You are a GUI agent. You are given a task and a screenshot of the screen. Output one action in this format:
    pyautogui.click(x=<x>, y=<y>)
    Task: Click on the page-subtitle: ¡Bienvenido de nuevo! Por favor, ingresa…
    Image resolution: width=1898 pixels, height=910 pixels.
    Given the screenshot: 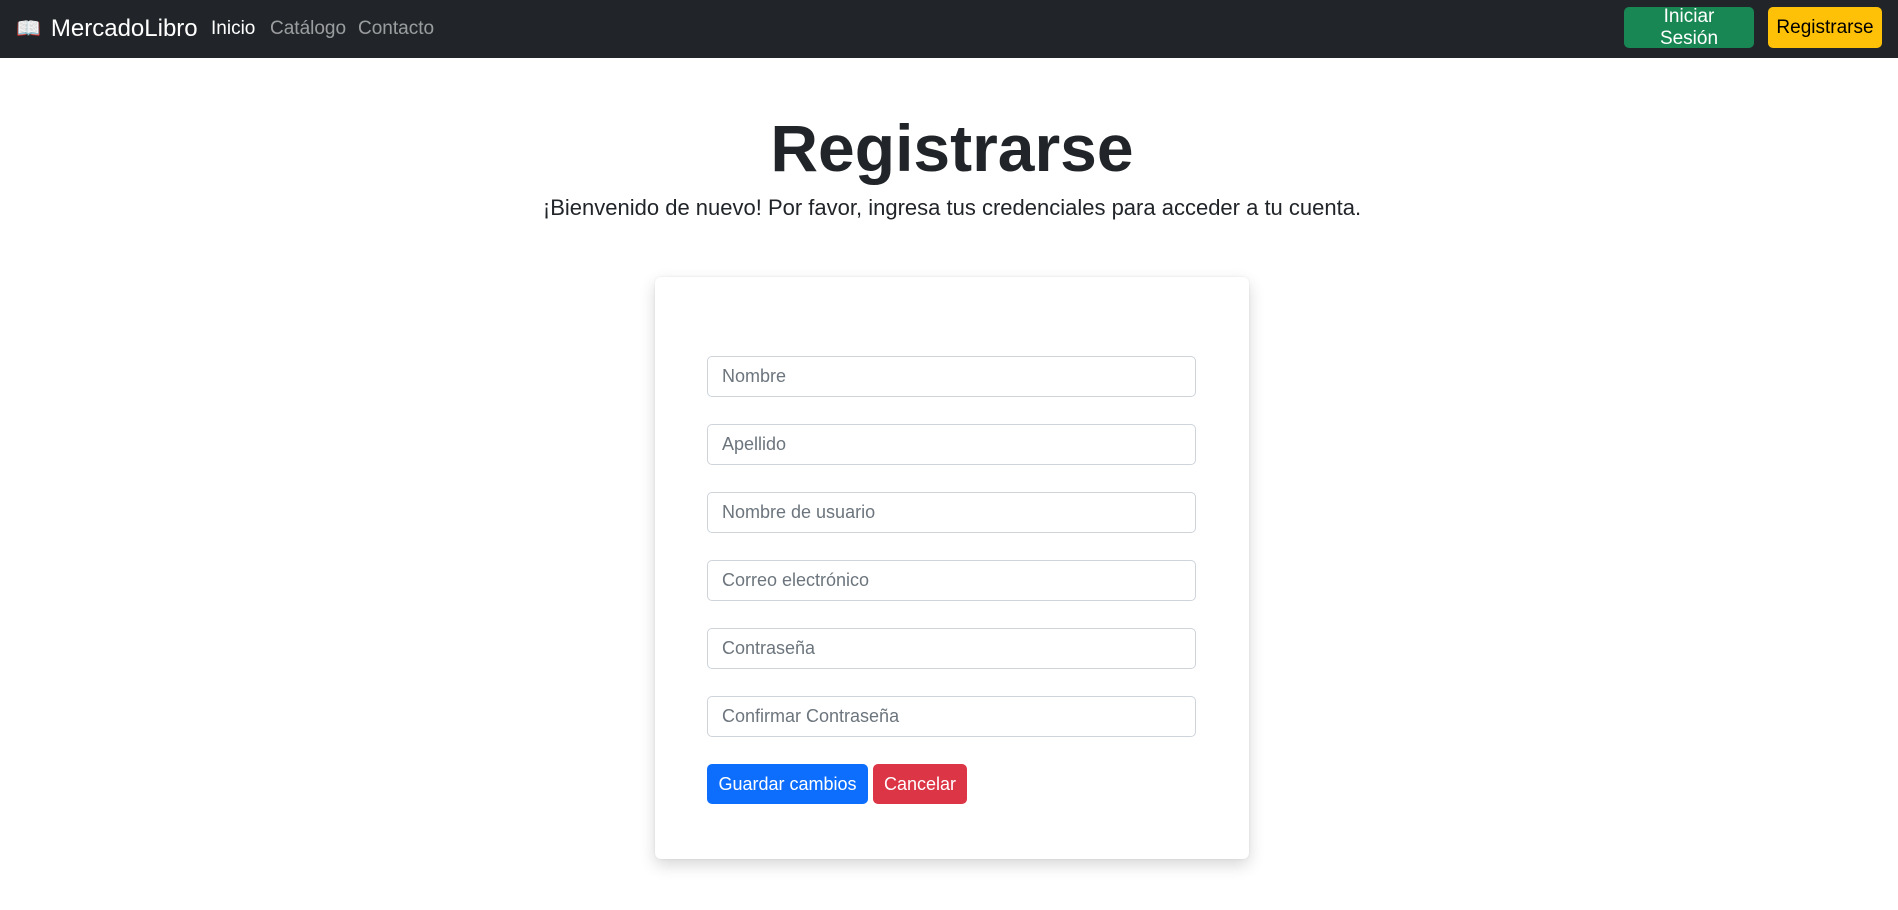 What is the action you would take?
    pyautogui.click(x=952, y=207)
    